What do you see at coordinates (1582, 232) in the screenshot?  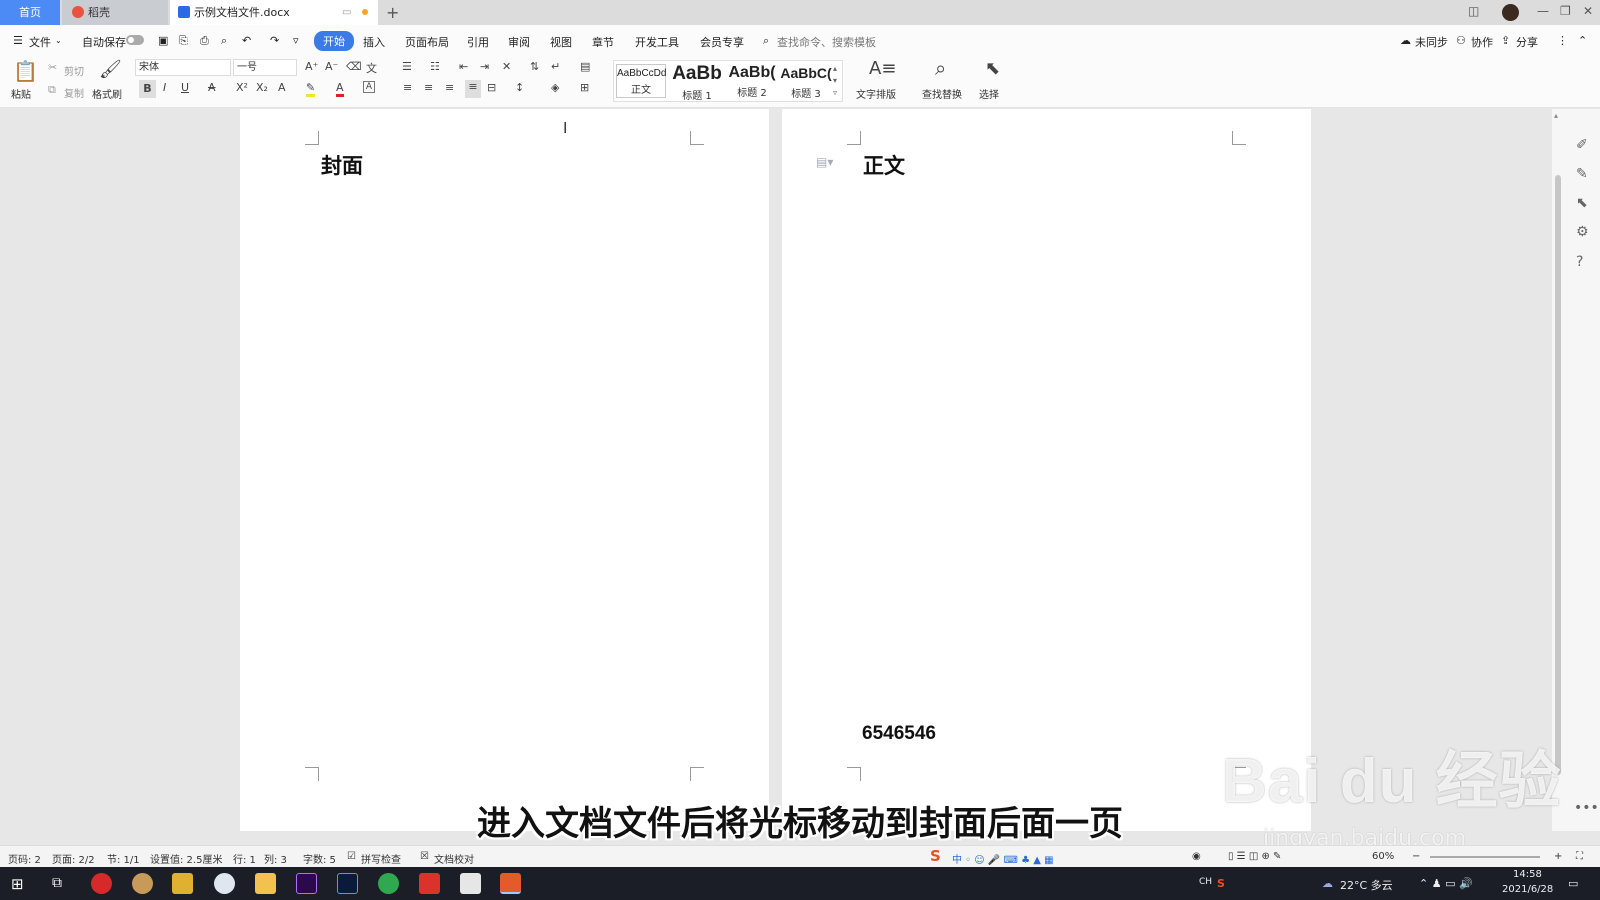 I see `sidebar-settings-icon: ⚙` at bounding box center [1582, 232].